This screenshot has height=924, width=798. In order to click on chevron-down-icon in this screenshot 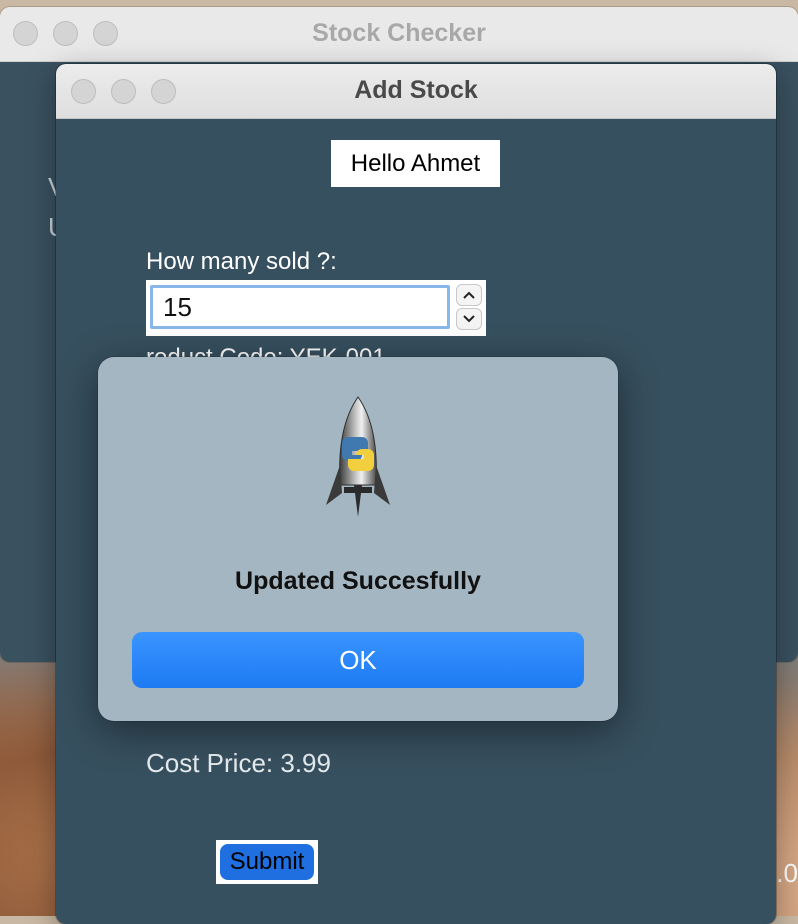, I will do `click(469, 319)`.